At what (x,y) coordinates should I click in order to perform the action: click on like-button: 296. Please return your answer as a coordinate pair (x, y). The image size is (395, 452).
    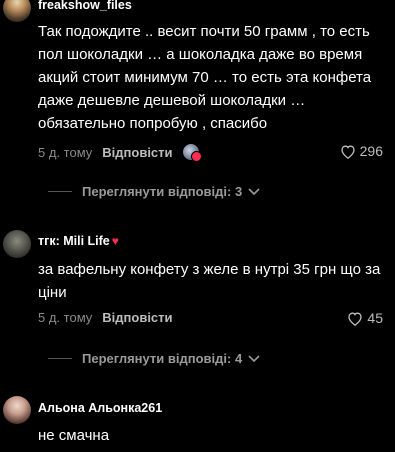
    Looking at the image, I should click on (361, 151).